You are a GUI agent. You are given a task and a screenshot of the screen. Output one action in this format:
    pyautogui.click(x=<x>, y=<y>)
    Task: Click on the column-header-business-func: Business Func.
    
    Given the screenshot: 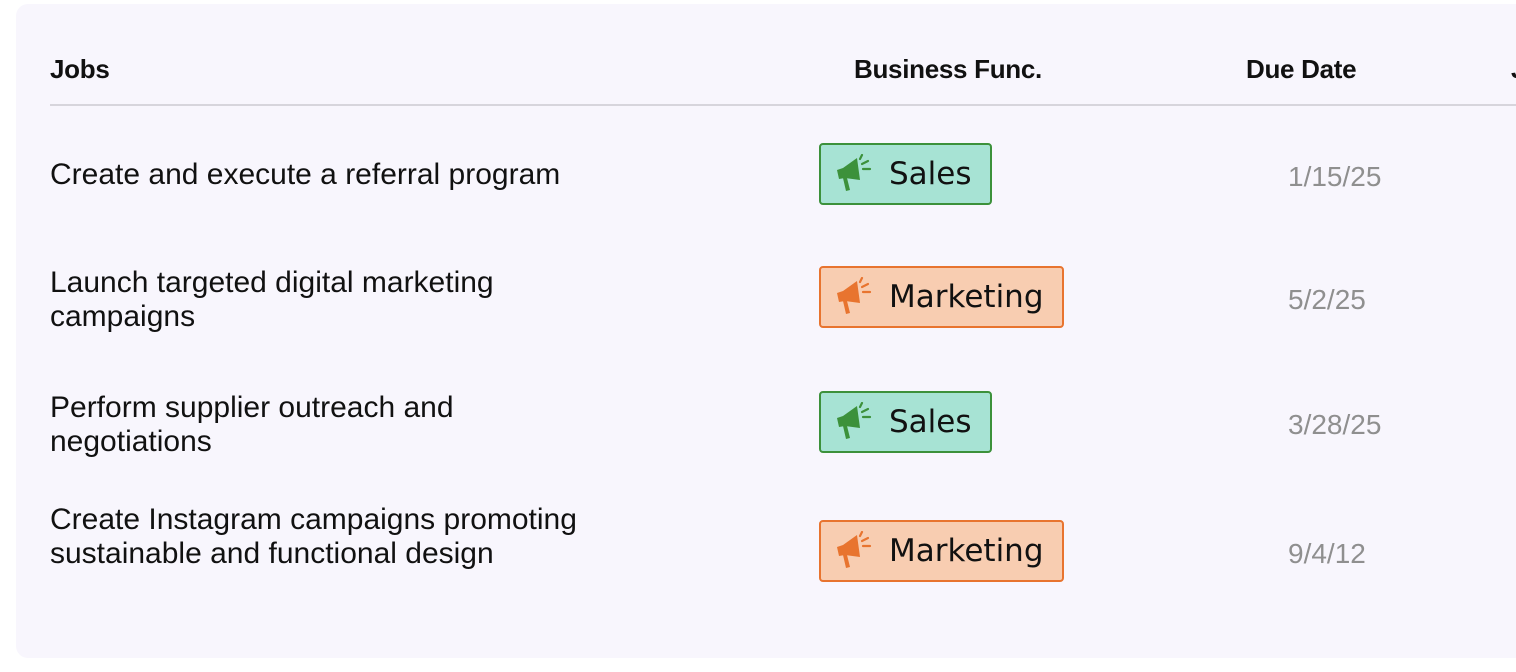 What is the action you would take?
    pyautogui.click(x=948, y=69)
    